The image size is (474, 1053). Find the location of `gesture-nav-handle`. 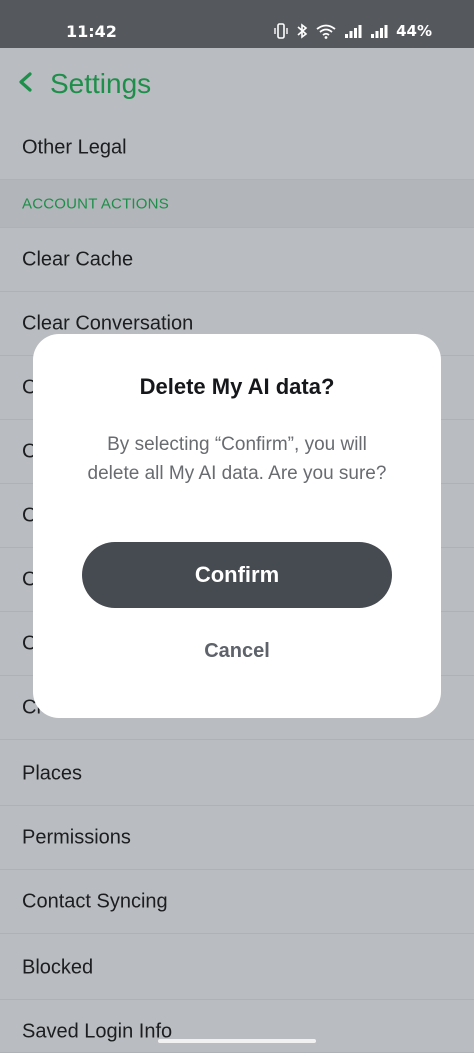

gesture-nav-handle is located at coordinates (237, 1041).